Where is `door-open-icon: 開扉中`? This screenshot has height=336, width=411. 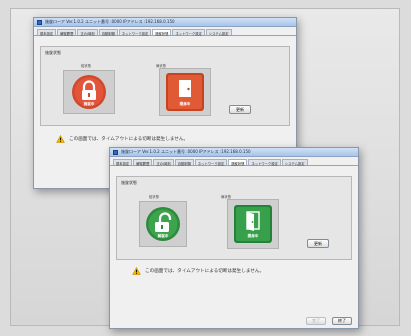 door-open-icon: 開扉中 is located at coordinates (253, 224).